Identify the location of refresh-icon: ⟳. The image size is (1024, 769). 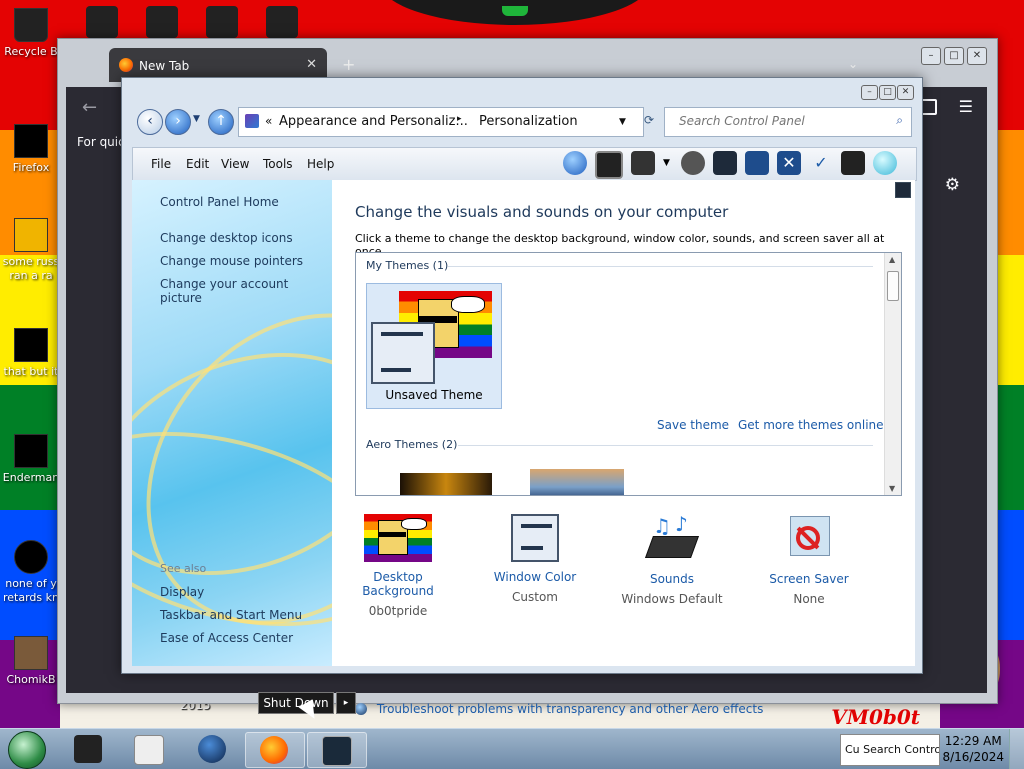
(649, 120).